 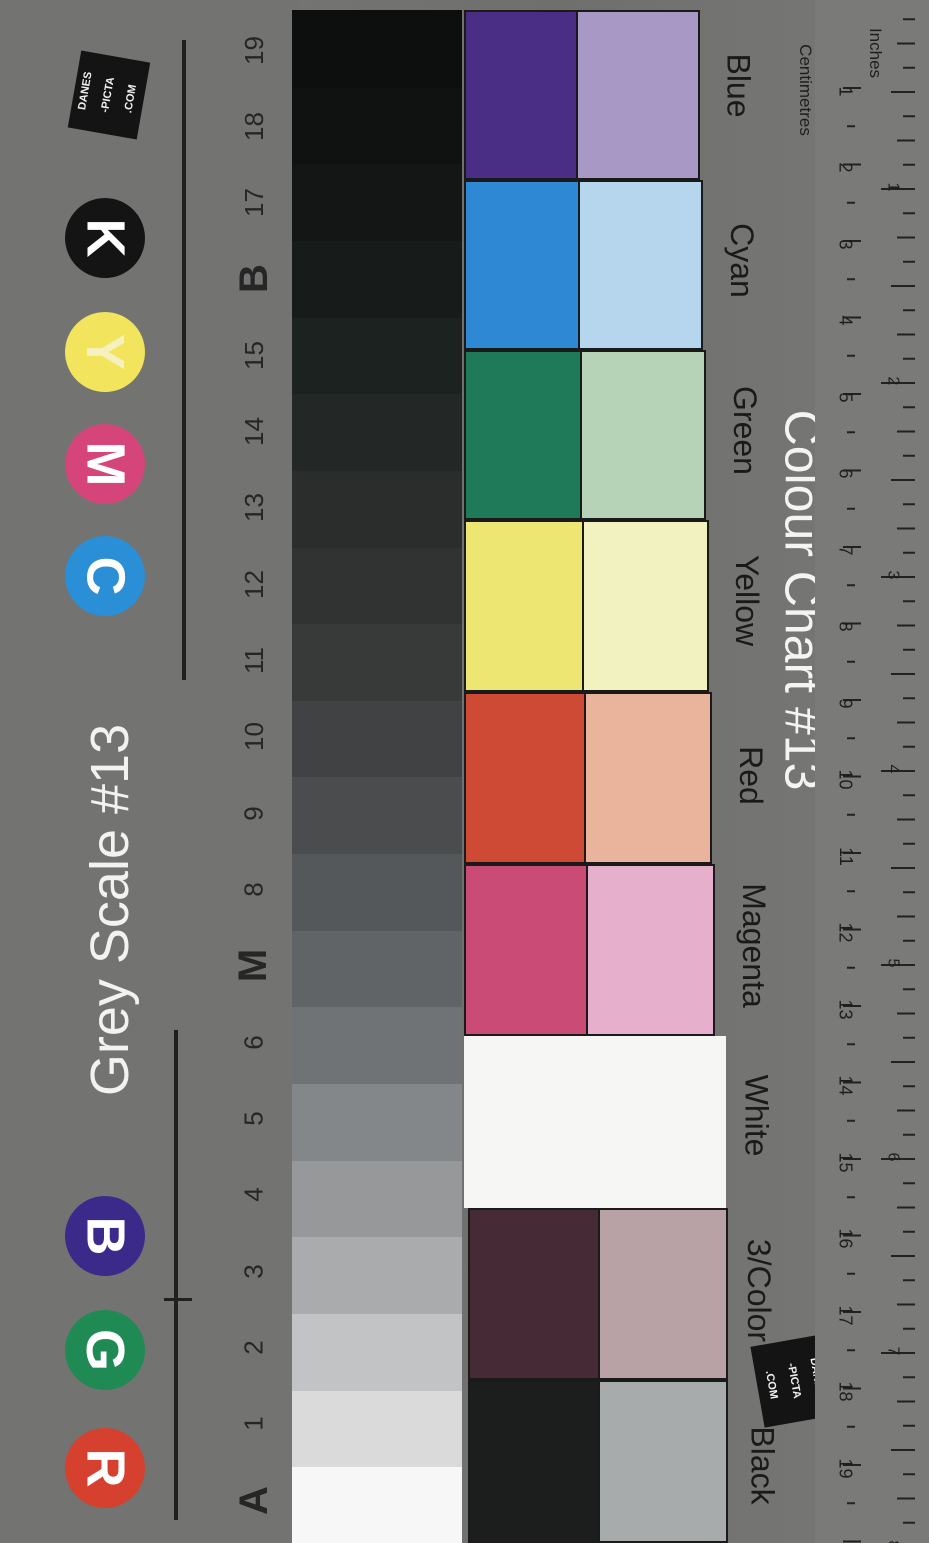 What do you see at coordinates (845, 1391) in the screenshot?
I see `cm-number: 18` at bounding box center [845, 1391].